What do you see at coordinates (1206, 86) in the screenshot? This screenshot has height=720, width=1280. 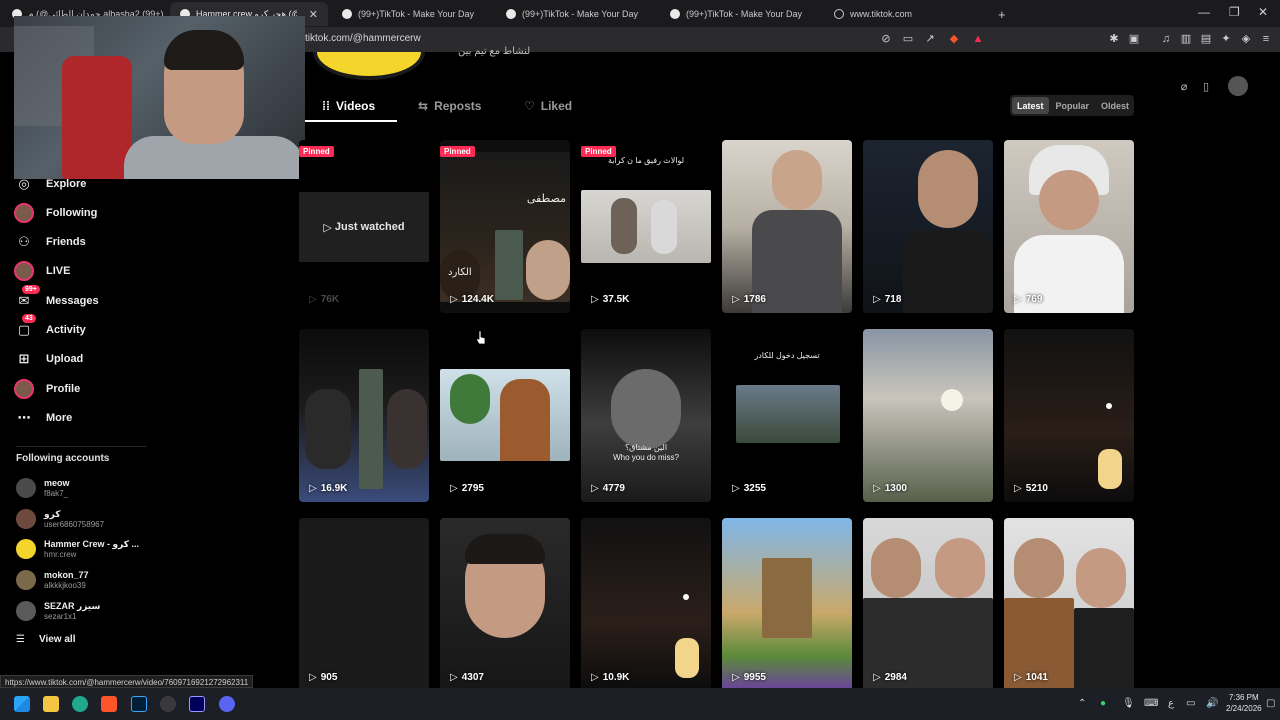 I see `phone-icon: ▯` at bounding box center [1206, 86].